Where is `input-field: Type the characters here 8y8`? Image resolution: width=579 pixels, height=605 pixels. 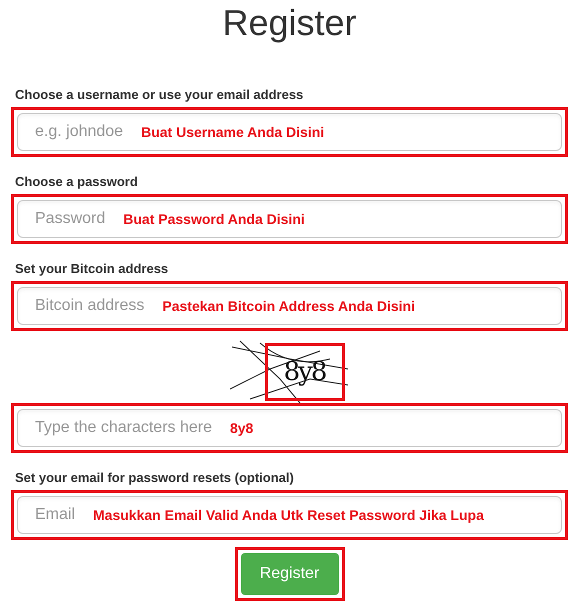
input-field: Type the characters here 8y8 is located at coordinates (289, 428).